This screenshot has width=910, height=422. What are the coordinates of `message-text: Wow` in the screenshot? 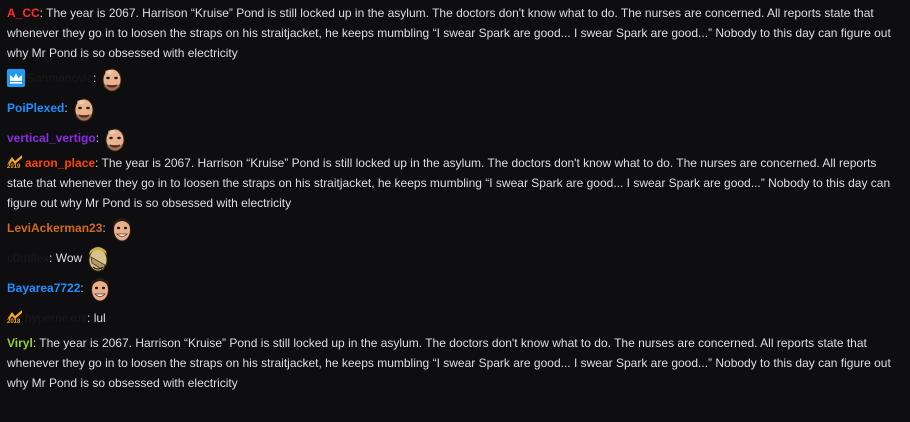 It's located at (69, 258).